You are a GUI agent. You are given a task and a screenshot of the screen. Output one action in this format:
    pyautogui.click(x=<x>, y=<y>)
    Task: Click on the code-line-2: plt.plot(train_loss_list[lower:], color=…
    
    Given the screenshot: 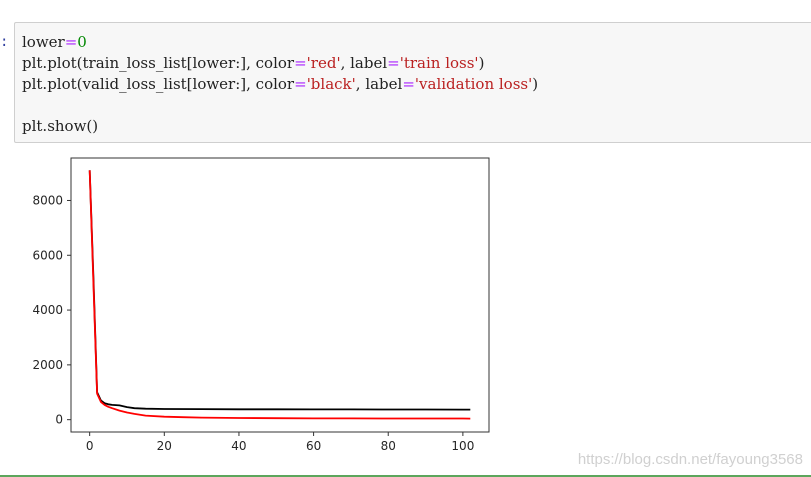 What is the action you would take?
    pyautogui.click(x=253, y=63)
    